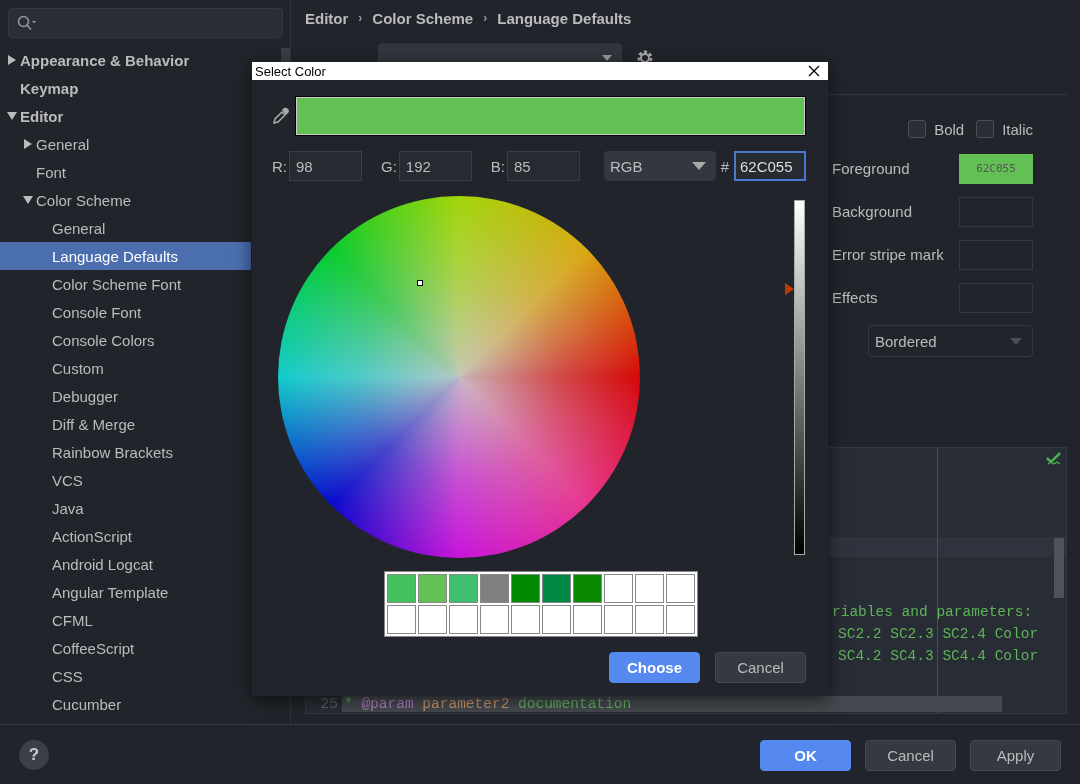 The image size is (1080, 784). Describe the element at coordinates (125, 424) in the screenshot. I see `sidebar-item: Diff & Merge` at that location.